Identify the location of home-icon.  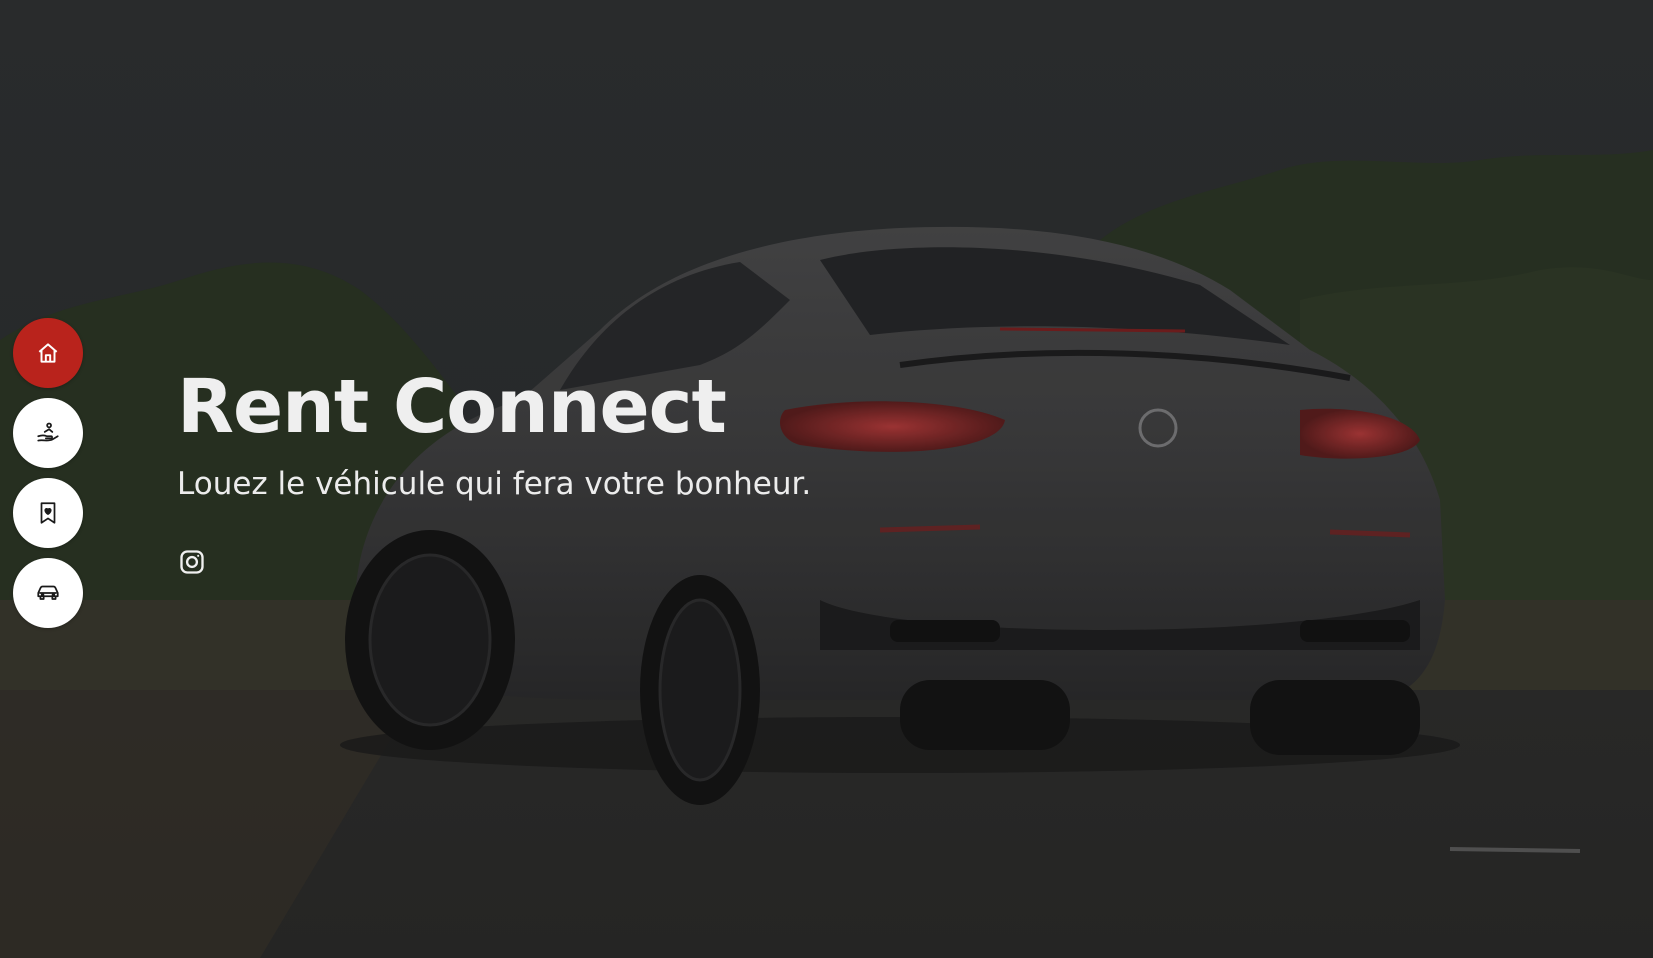
(48, 353).